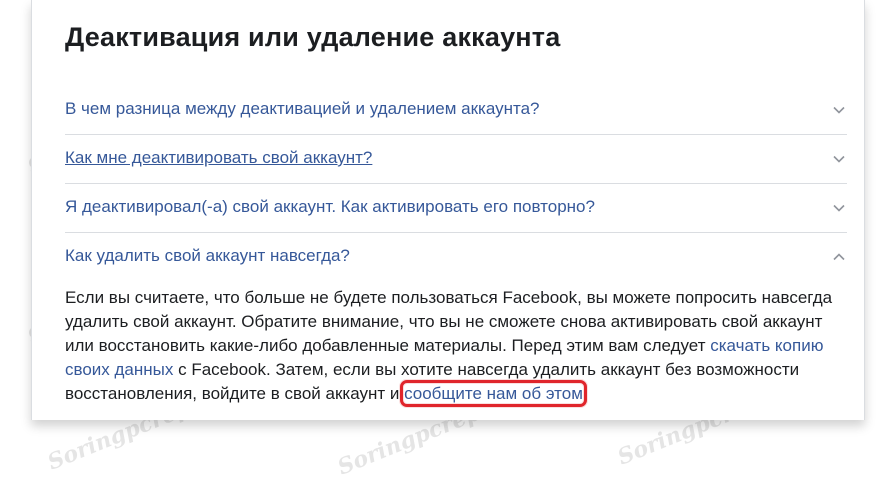 The height and width of the screenshot is (481, 894). I want to click on faq-item-deactivate: Как мне деактивировать свой аккаунт?, so click(456, 159).